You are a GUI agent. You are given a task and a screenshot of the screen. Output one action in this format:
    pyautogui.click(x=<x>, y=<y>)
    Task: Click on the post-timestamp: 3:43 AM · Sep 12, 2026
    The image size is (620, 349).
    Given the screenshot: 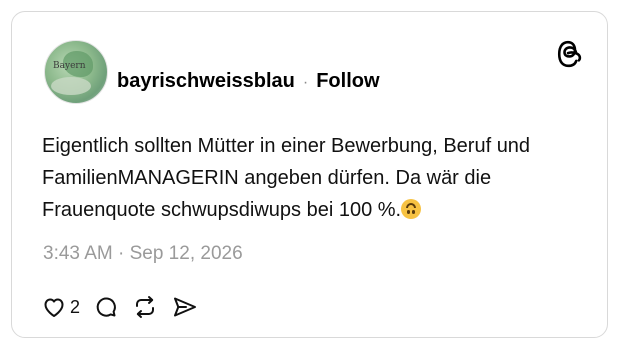 What is the action you would take?
    pyautogui.click(x=143, y=254)
    